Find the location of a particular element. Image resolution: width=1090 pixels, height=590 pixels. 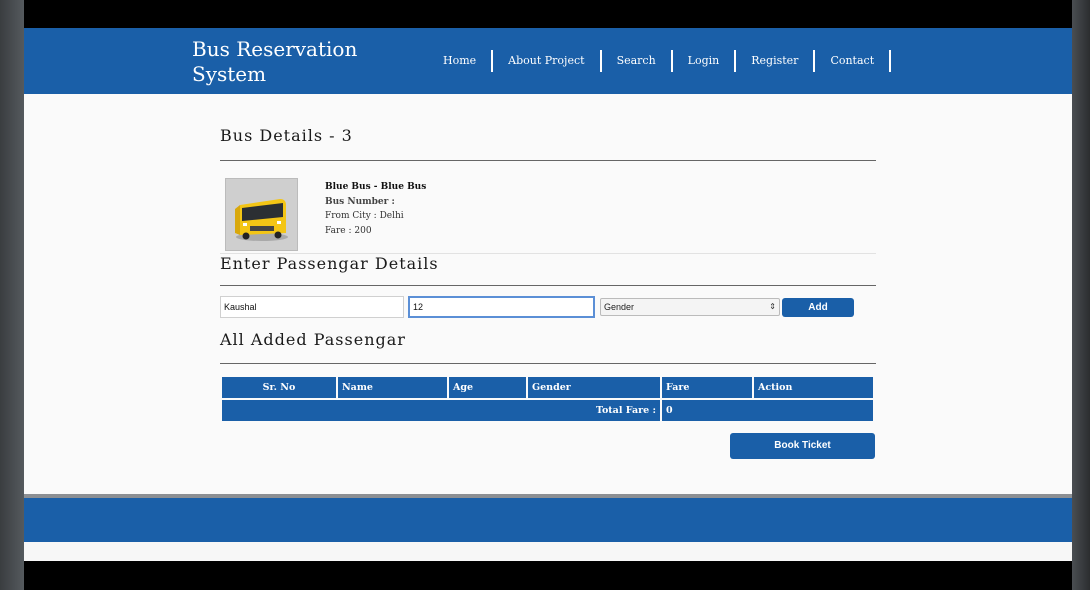

passenger-name-input is located at coordinates (312, 307).